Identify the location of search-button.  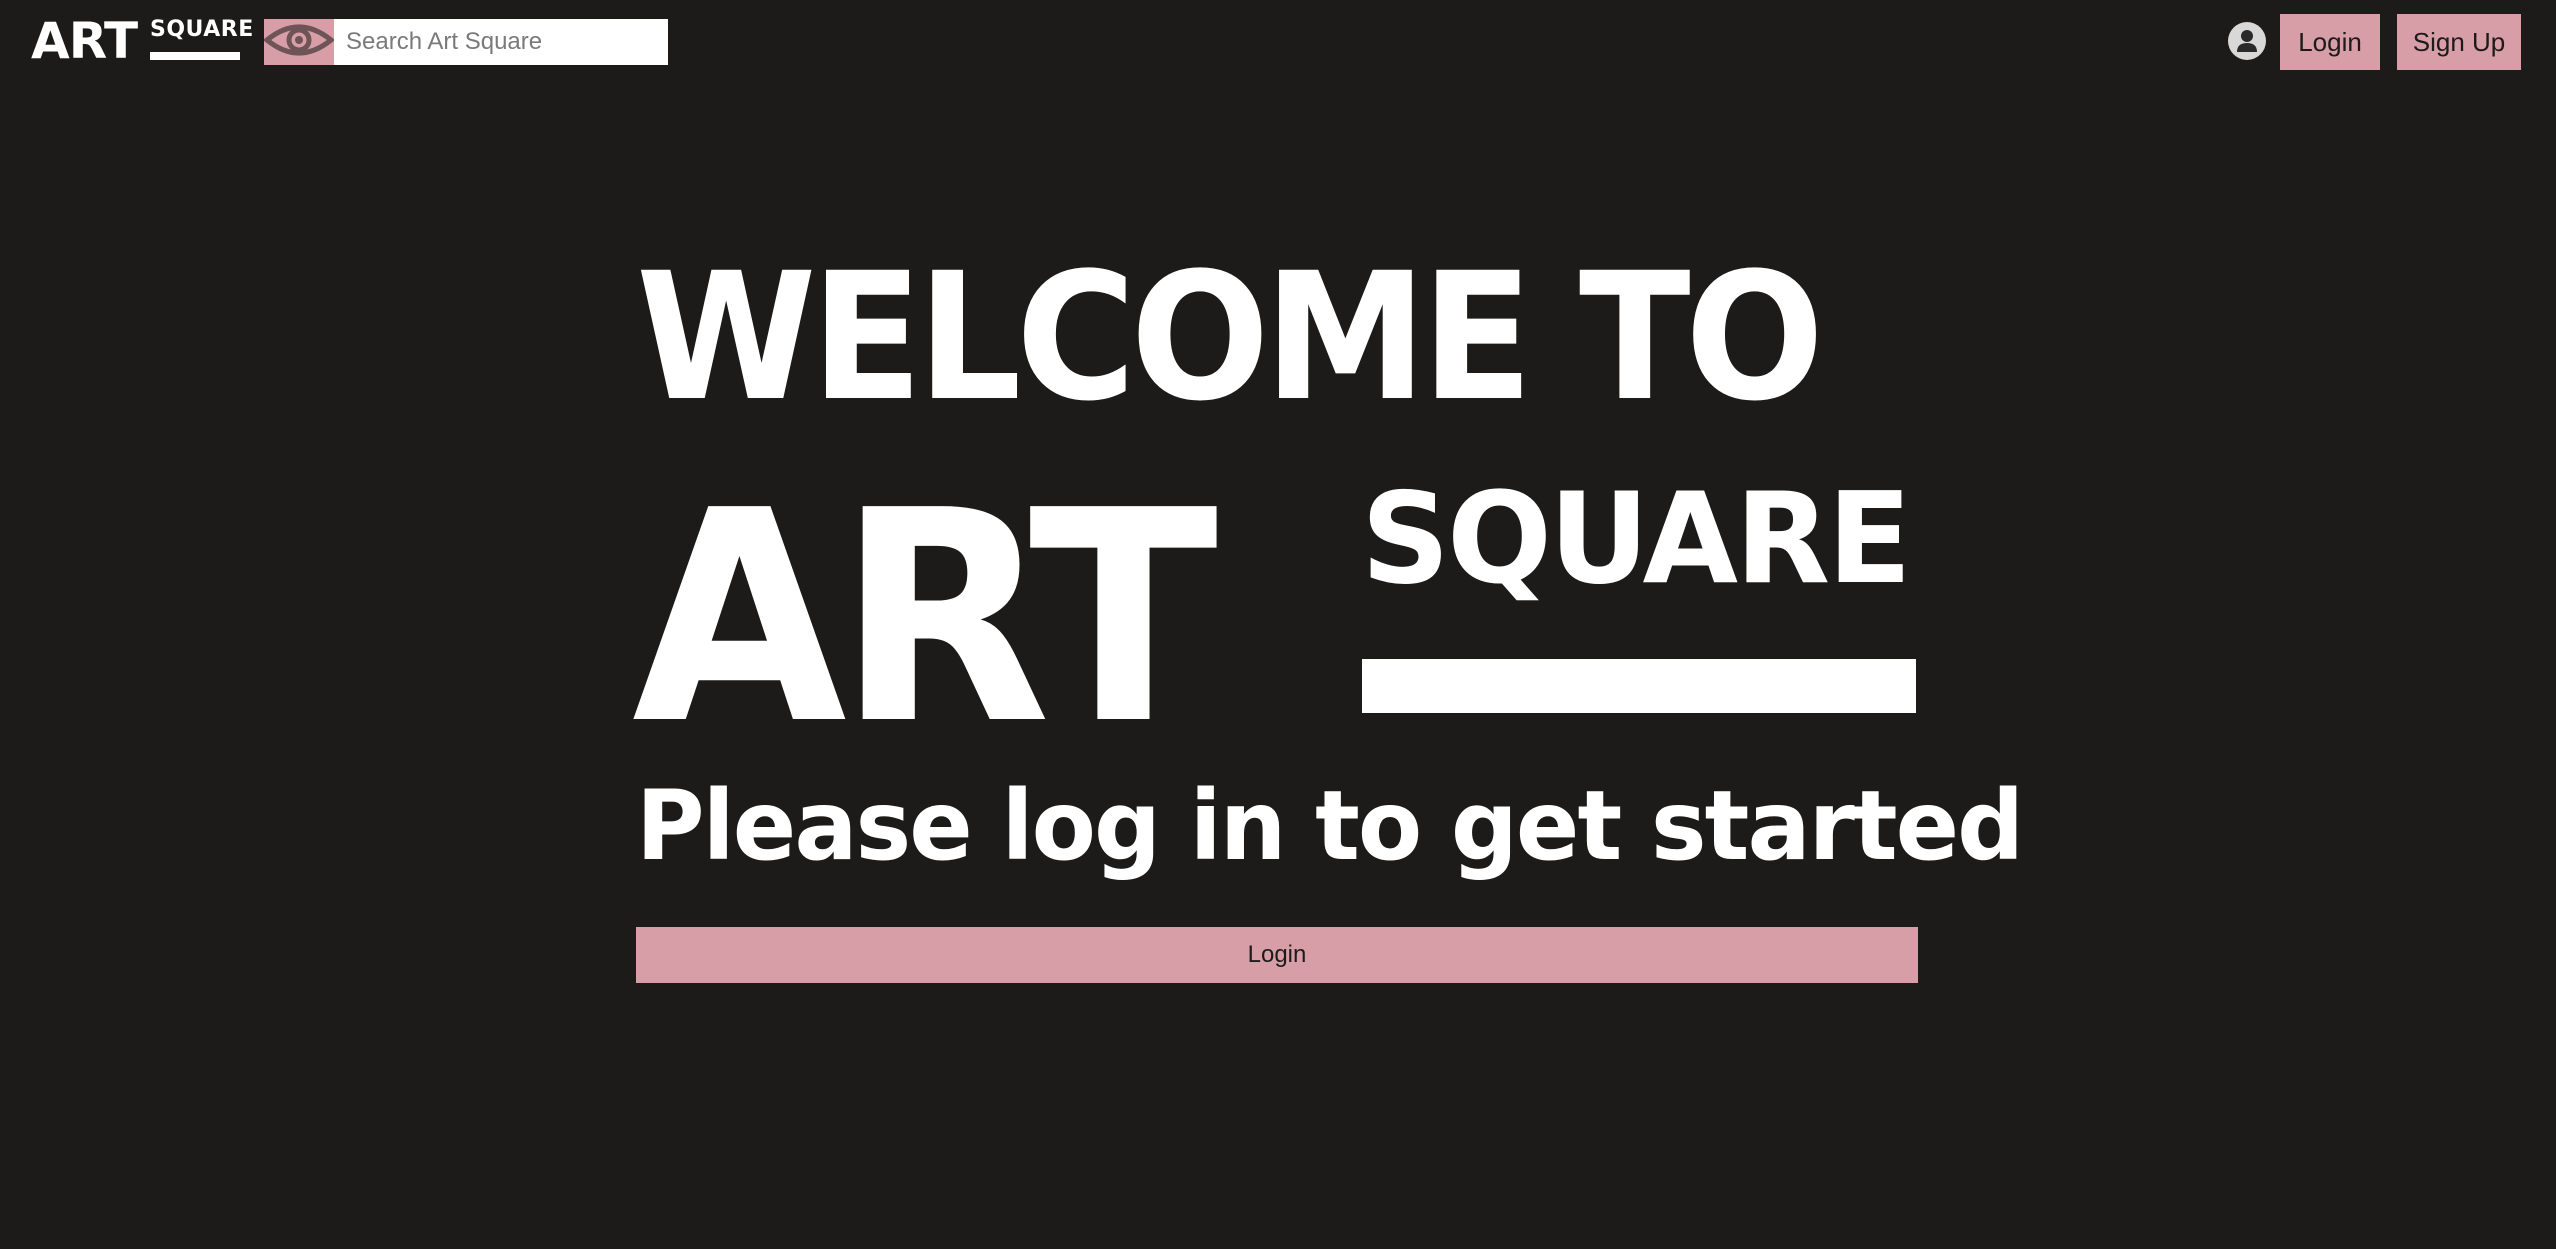
(299, 42).